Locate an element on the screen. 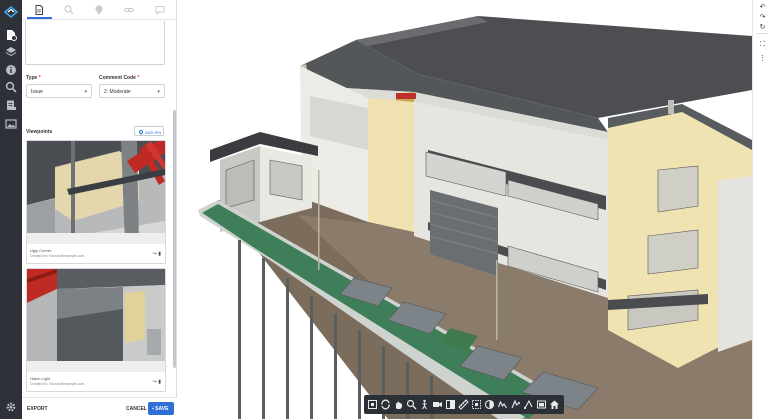 Image resolution: width=771 pixels, height=419 pixels. details-tab is located at coordinates (39, 10).